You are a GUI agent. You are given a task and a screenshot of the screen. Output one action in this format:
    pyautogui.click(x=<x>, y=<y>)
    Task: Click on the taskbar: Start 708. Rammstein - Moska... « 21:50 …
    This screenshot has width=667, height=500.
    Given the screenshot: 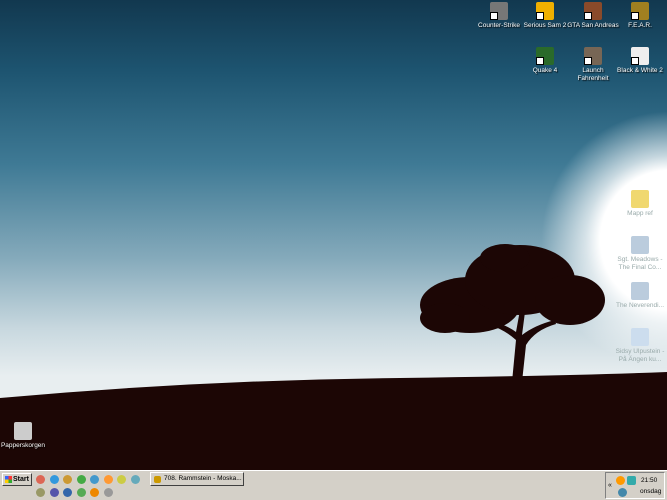 What is the action you would take?
    pyautogui.click(x=333, y=485)
    